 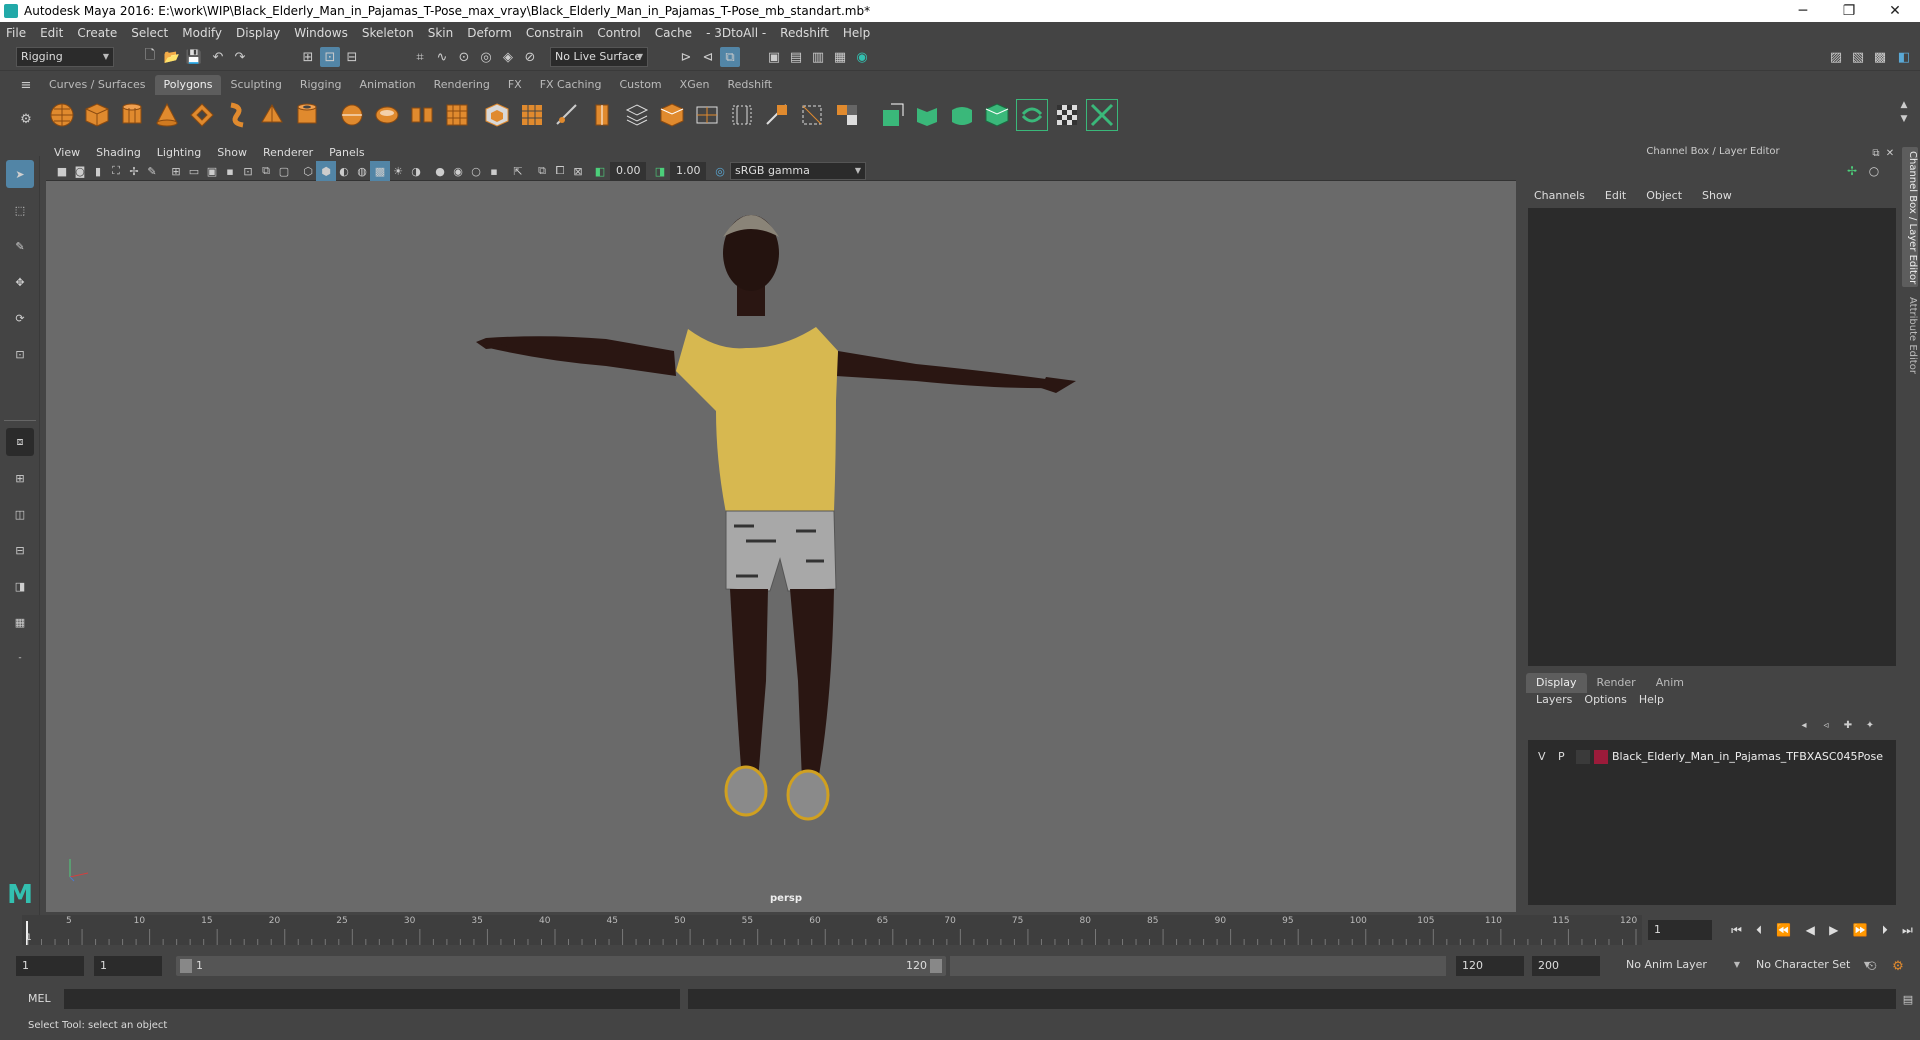 I want to click on menu-skeleton: Skeleton, so click(x=388, y=33).